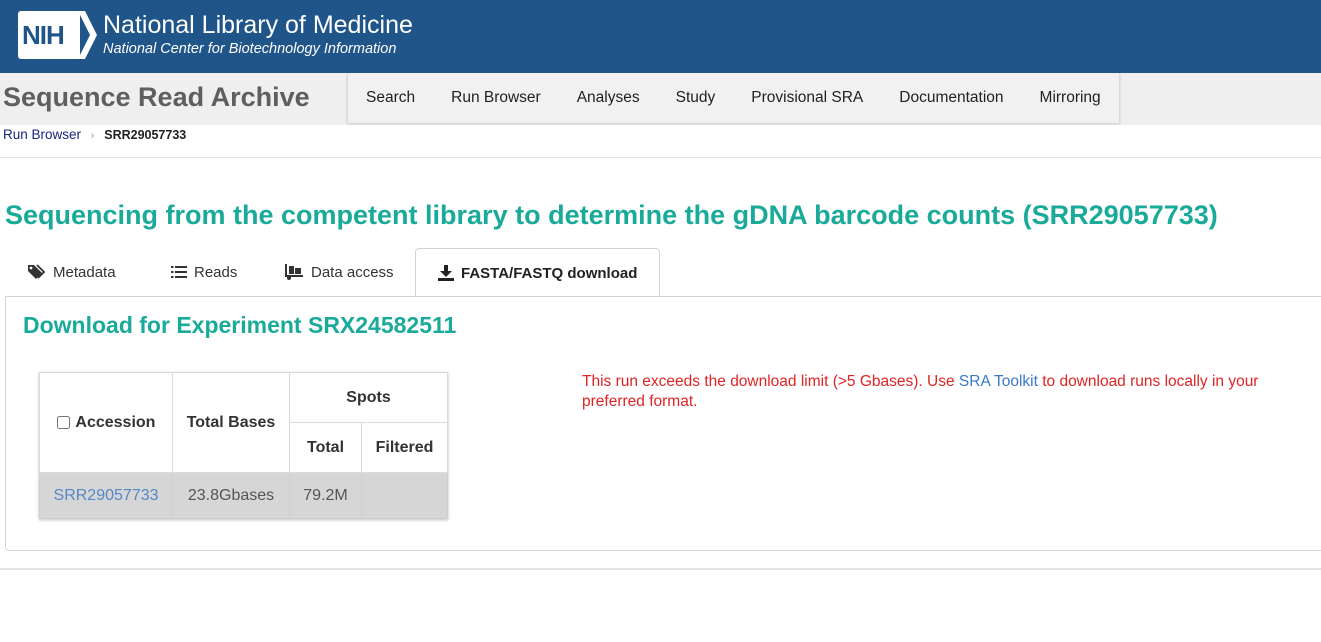  Describe the element at coordinates (294, 272) in the screenshot. I see `truck-icon` at that location.